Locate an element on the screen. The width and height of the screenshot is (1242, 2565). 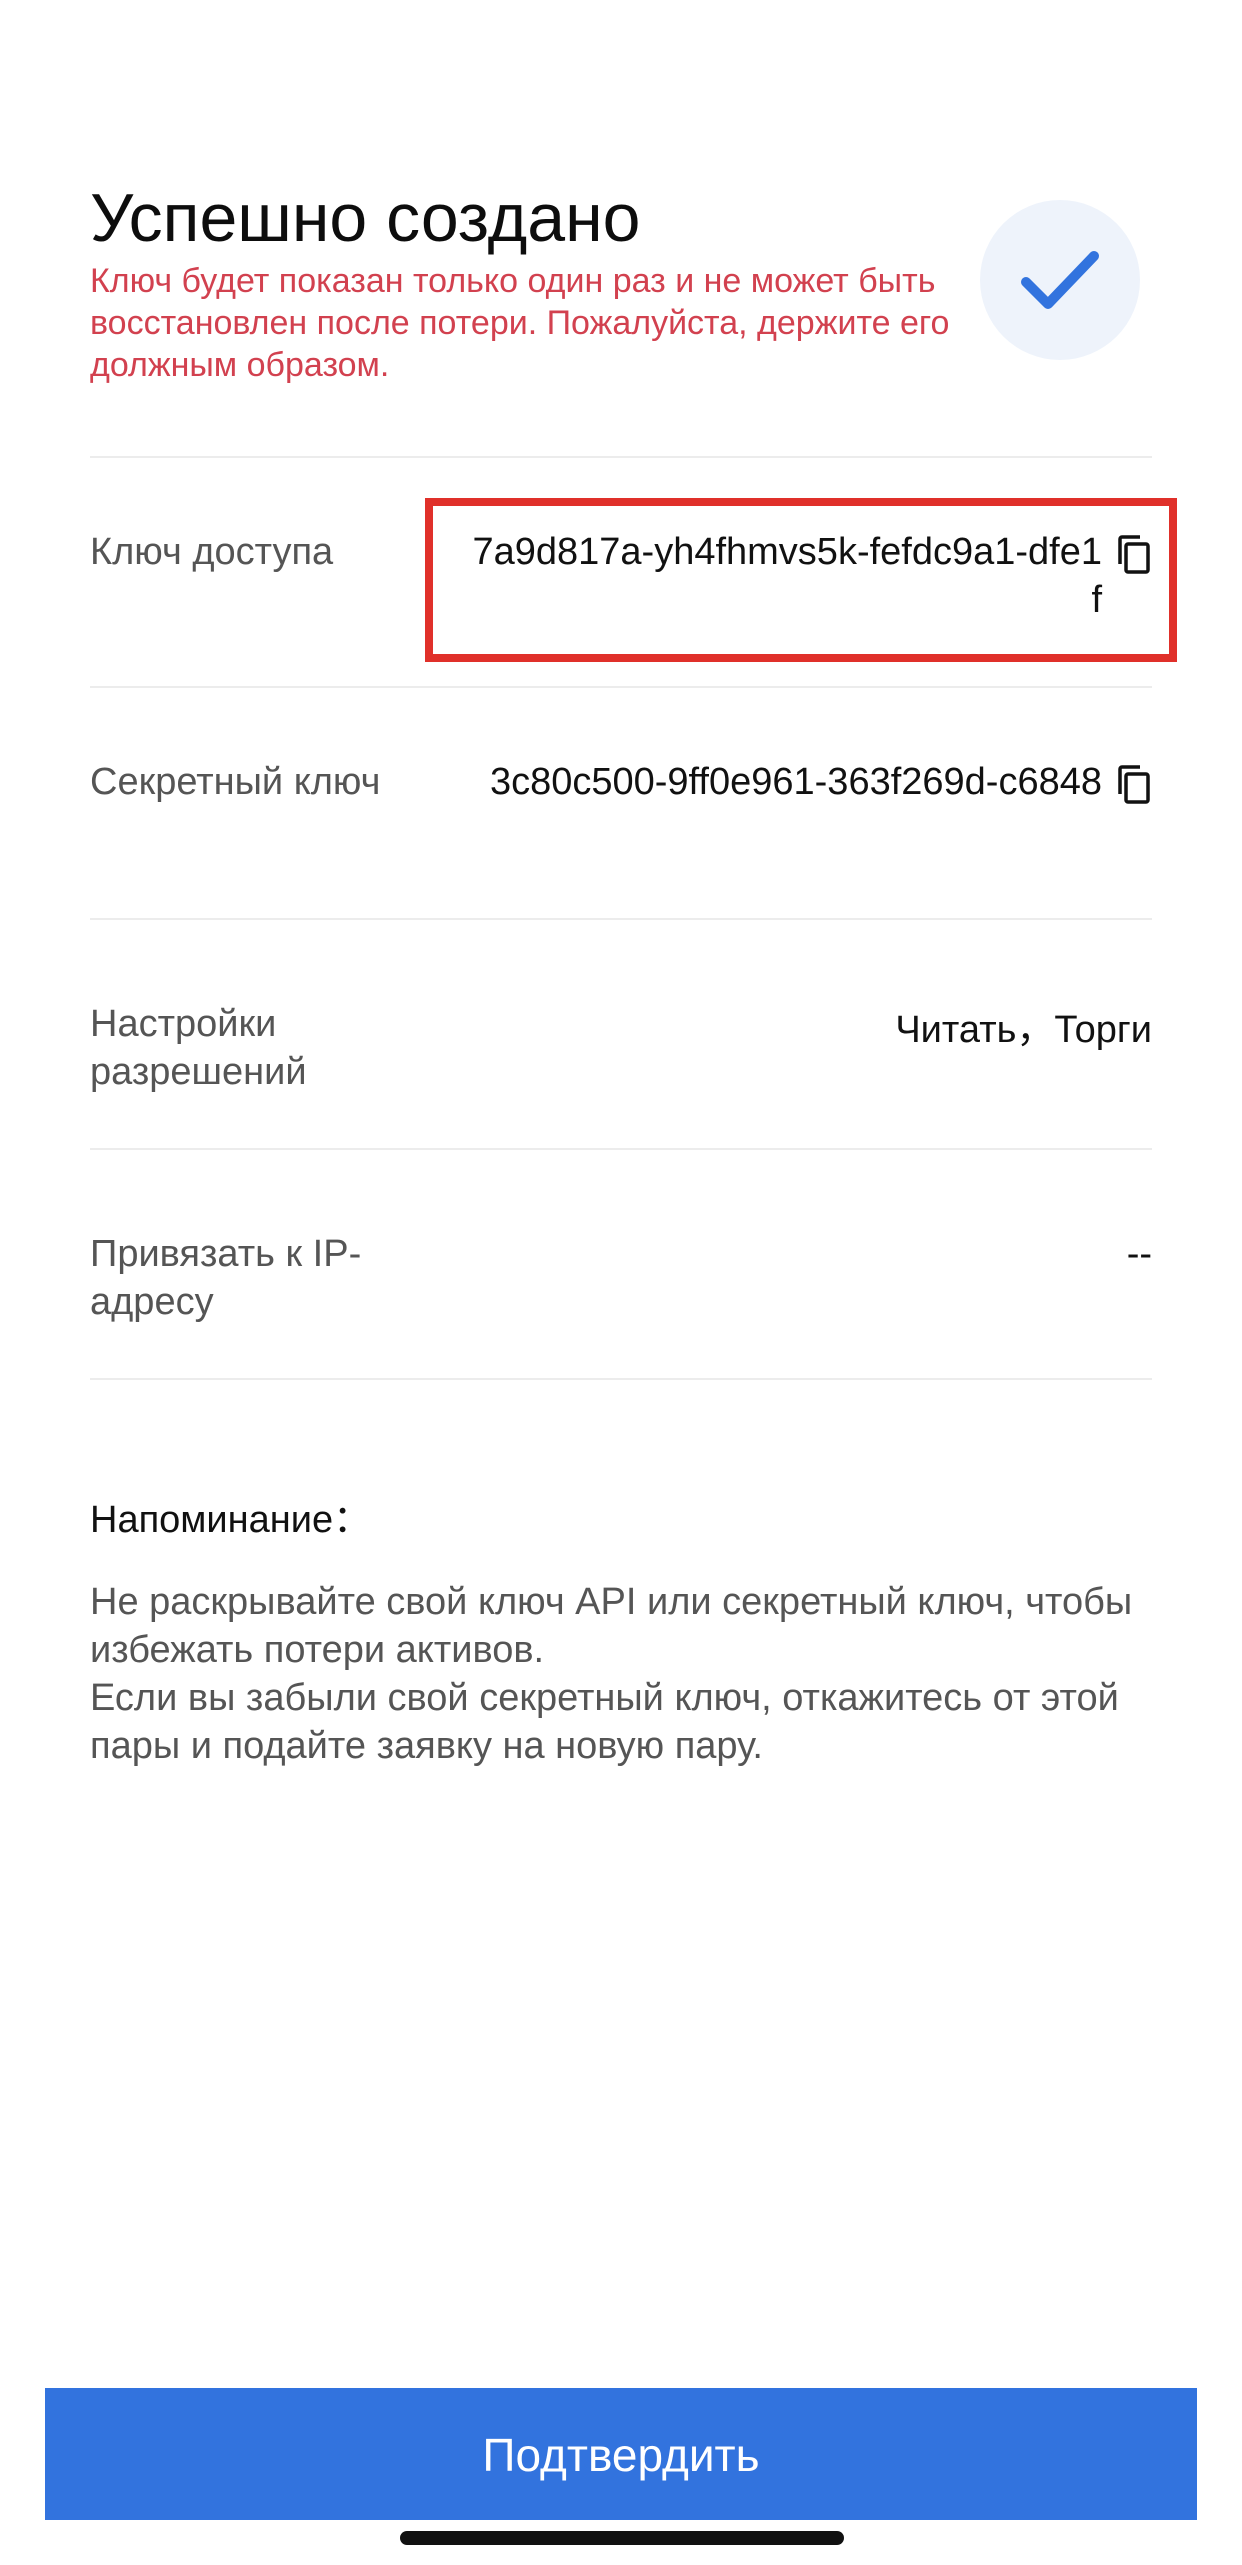
access-key-label: Ключ доступа is located at coordinates (212, 552).